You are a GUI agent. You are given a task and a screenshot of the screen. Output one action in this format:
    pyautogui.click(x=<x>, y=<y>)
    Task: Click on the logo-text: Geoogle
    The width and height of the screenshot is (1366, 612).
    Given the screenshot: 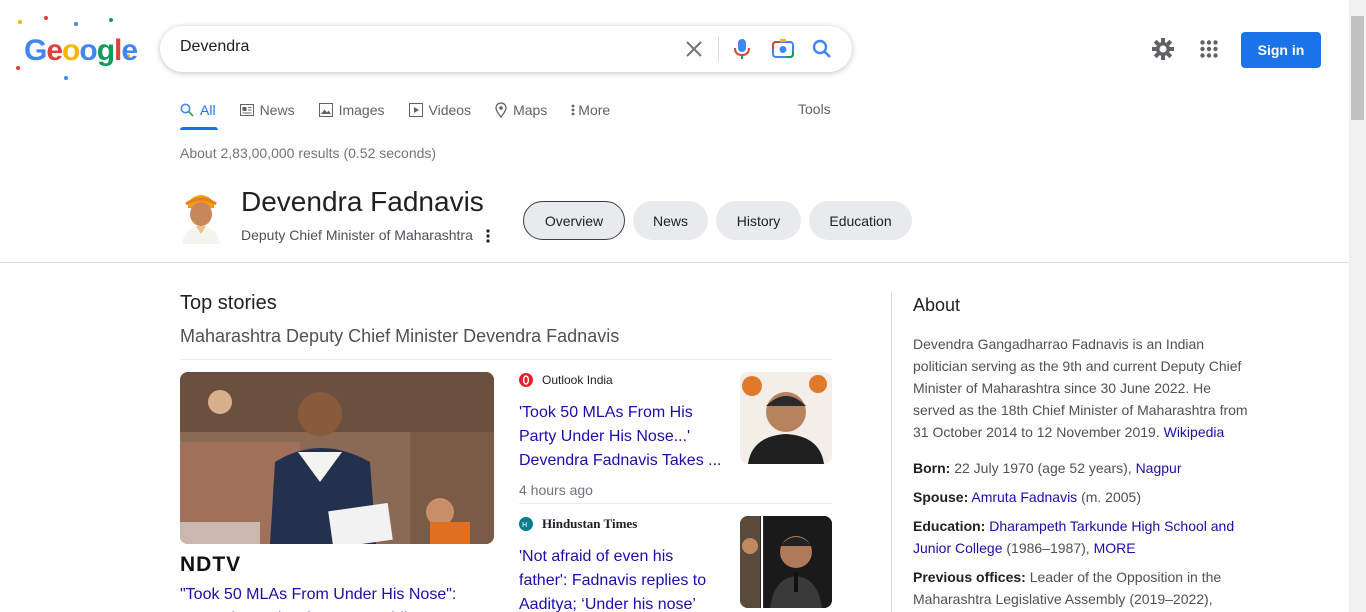 What is the action you would take?
    pyautogui.click(x=81, y=50)
    